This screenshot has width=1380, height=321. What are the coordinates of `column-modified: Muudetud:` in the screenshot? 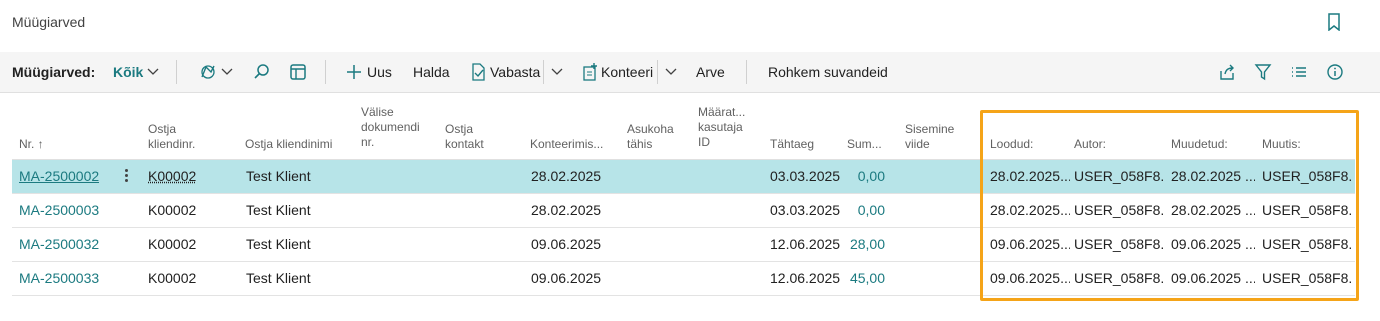 It's located at (1199, 144).